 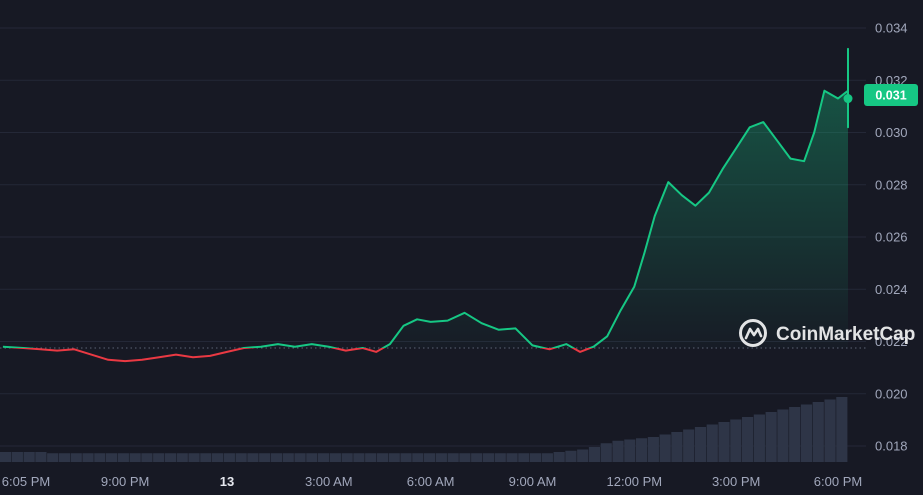 What do you see at coordinates (891, 289) in the screenshot?
I see `y-tick-label: 0.024` at bounding box center [891, 289].